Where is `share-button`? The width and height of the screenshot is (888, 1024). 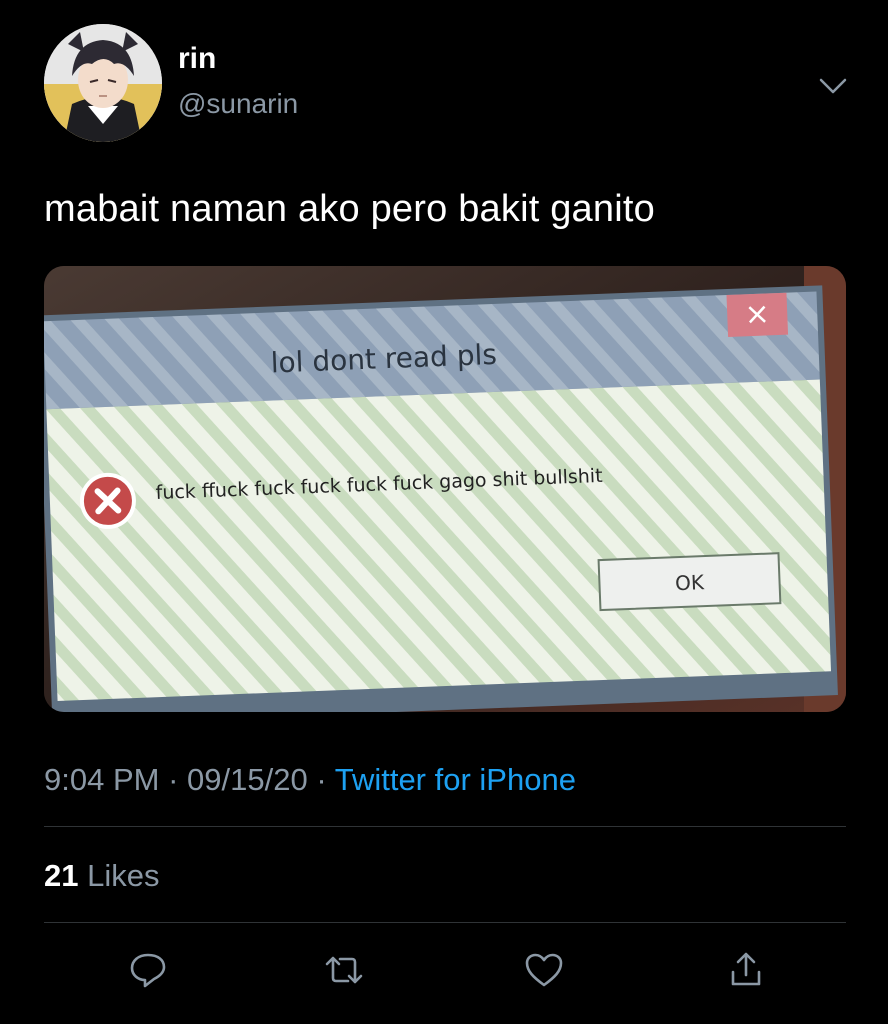 share-button is located at coordinates (746, 970).